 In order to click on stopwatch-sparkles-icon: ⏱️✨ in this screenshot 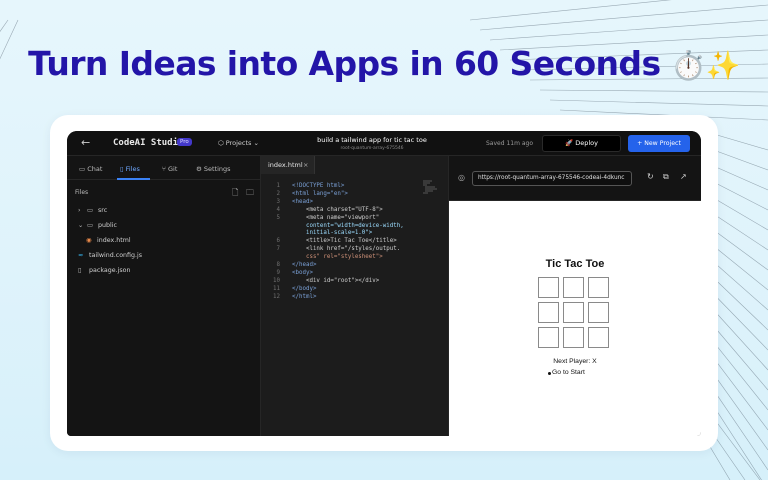, I will do `click(705, 65)`.